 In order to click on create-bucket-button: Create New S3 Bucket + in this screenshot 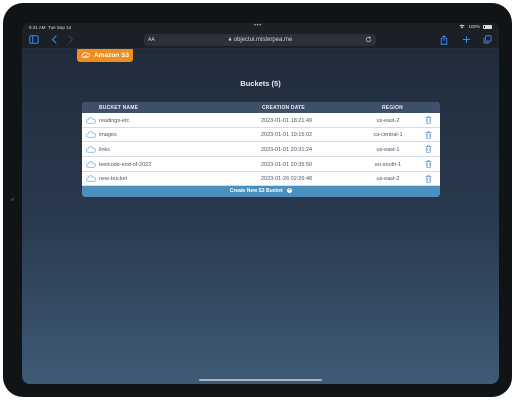, I will do `click(261, 192)`.